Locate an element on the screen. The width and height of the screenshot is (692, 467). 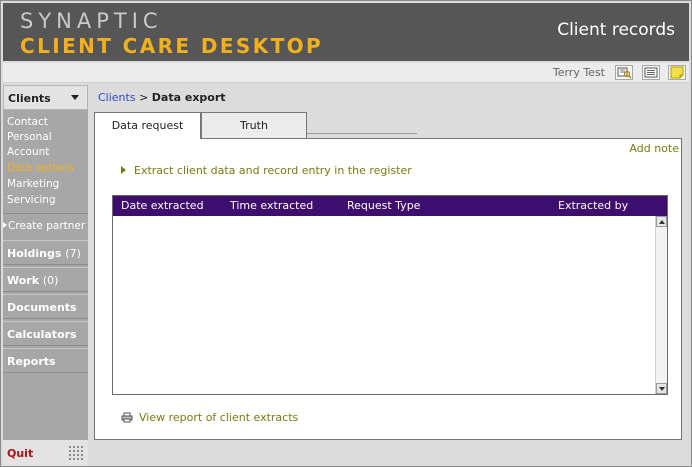
tab-truth: Truth is located at coordinates (254, 125).